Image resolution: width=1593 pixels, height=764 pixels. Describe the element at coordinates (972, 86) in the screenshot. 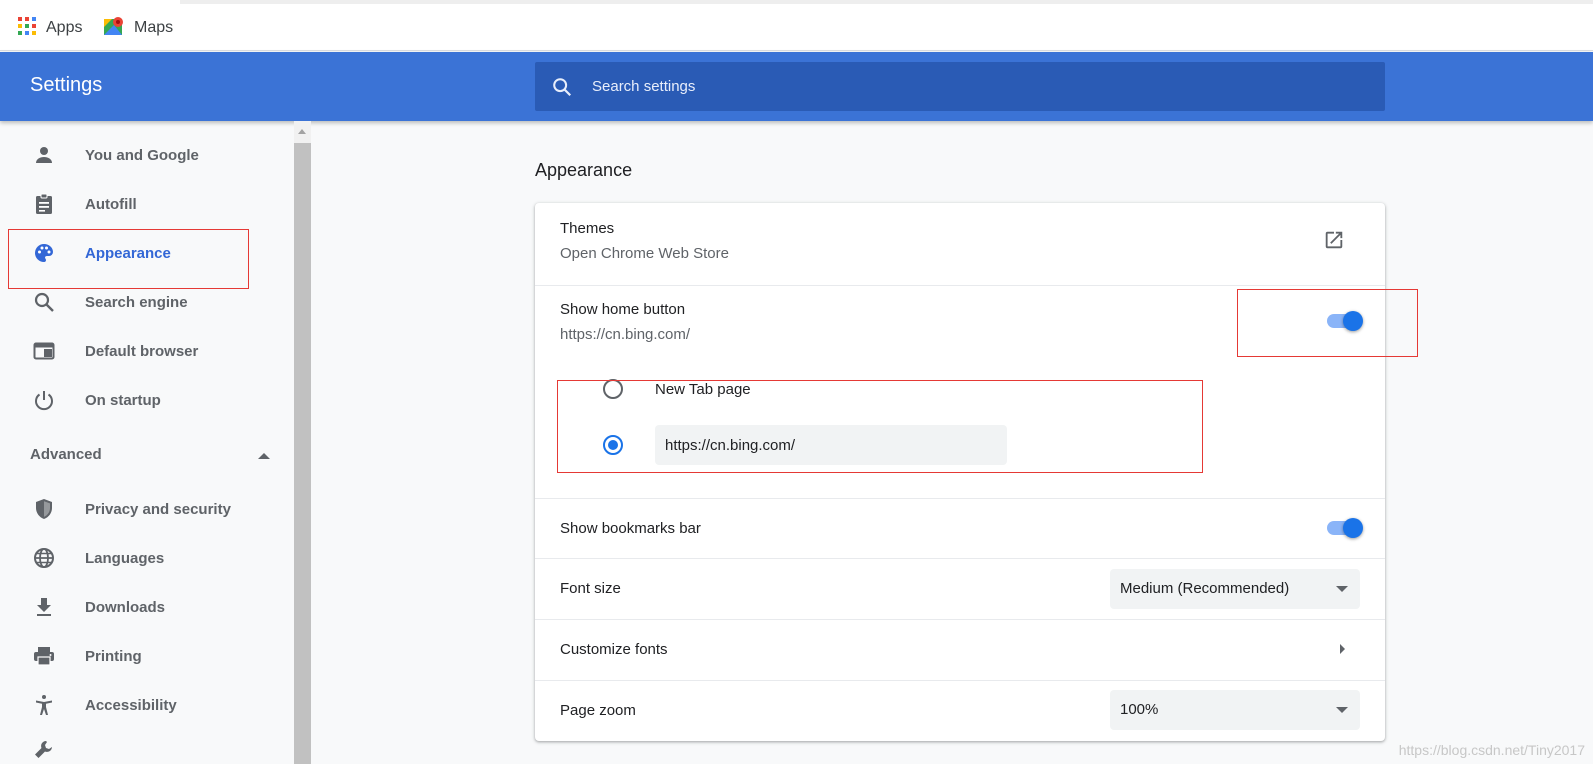

I see `search-input` at that location.